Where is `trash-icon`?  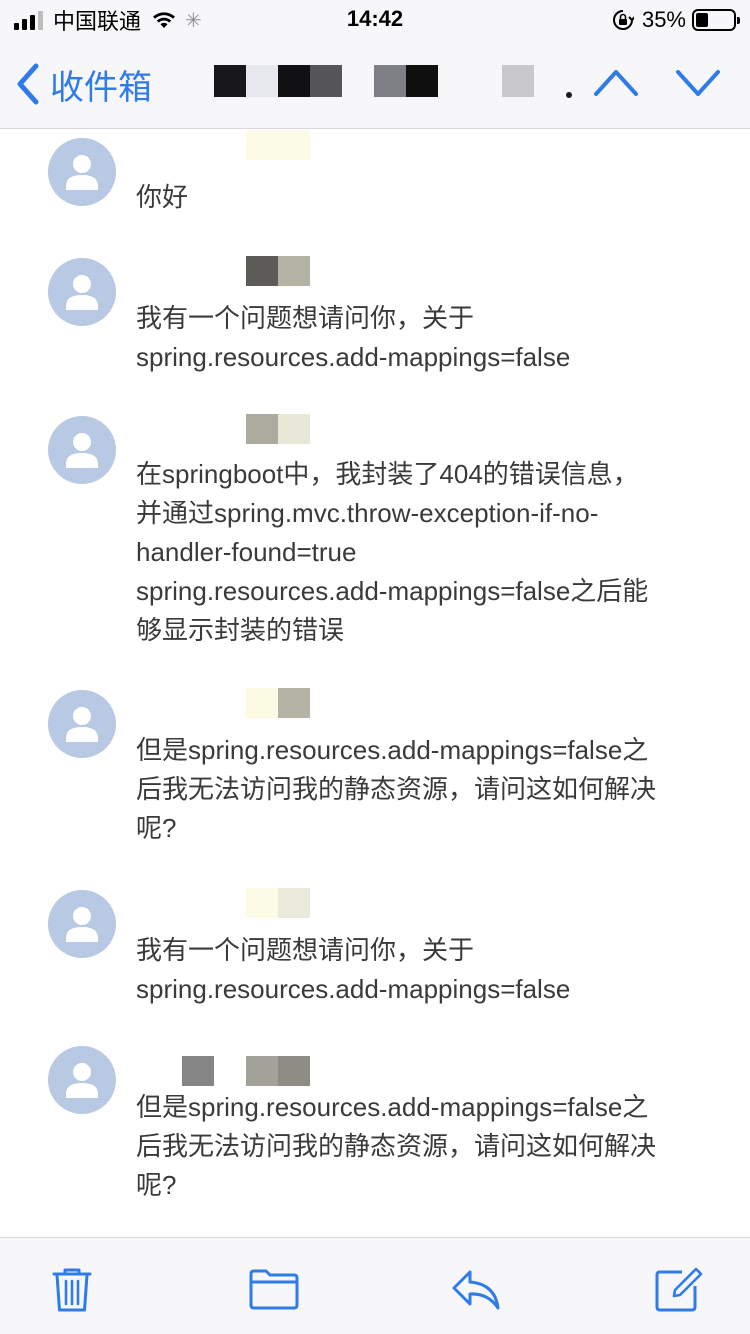 trash-icon is located at coordinates (72, 1290).